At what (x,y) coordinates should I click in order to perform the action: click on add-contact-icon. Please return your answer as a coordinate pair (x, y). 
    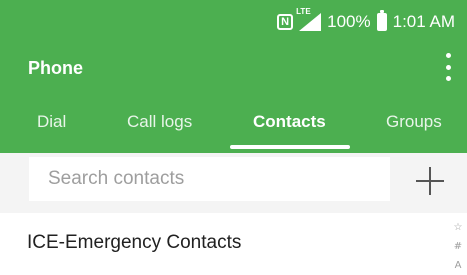
    Looking at the image, I should click on (430, 181).